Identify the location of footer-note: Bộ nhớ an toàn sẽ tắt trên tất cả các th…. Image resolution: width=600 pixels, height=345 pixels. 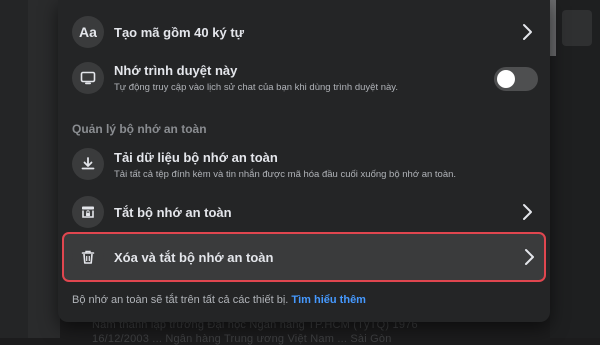
(219, 300).